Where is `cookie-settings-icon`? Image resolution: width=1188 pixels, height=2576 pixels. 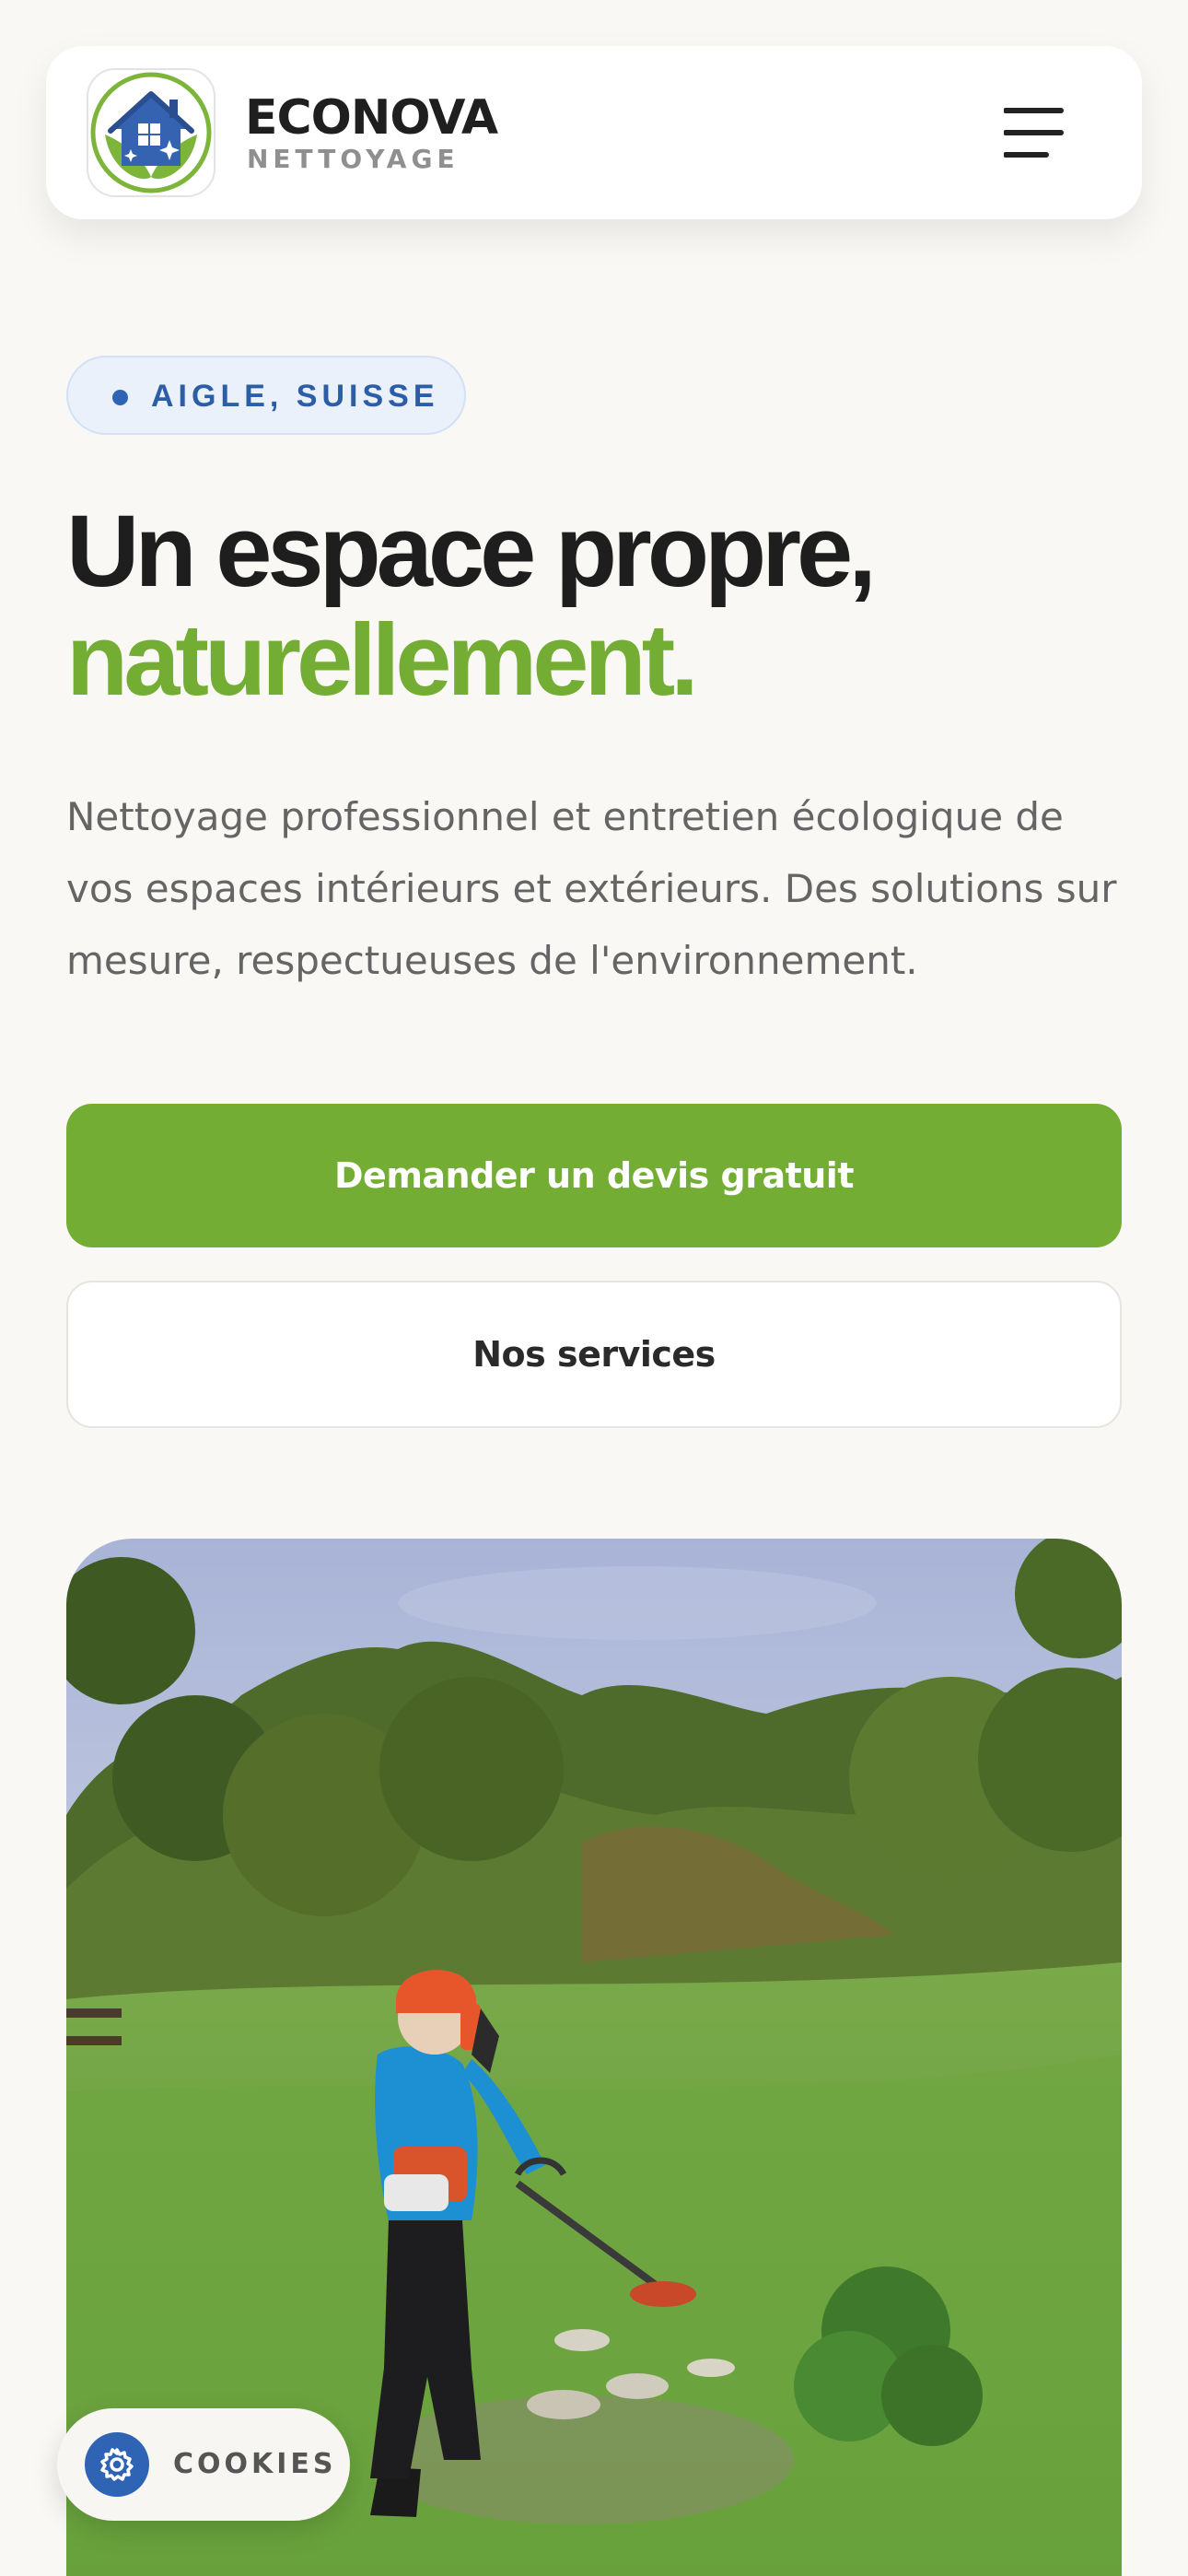 cookie-settings-icon is located at coordinates (117, 2464).